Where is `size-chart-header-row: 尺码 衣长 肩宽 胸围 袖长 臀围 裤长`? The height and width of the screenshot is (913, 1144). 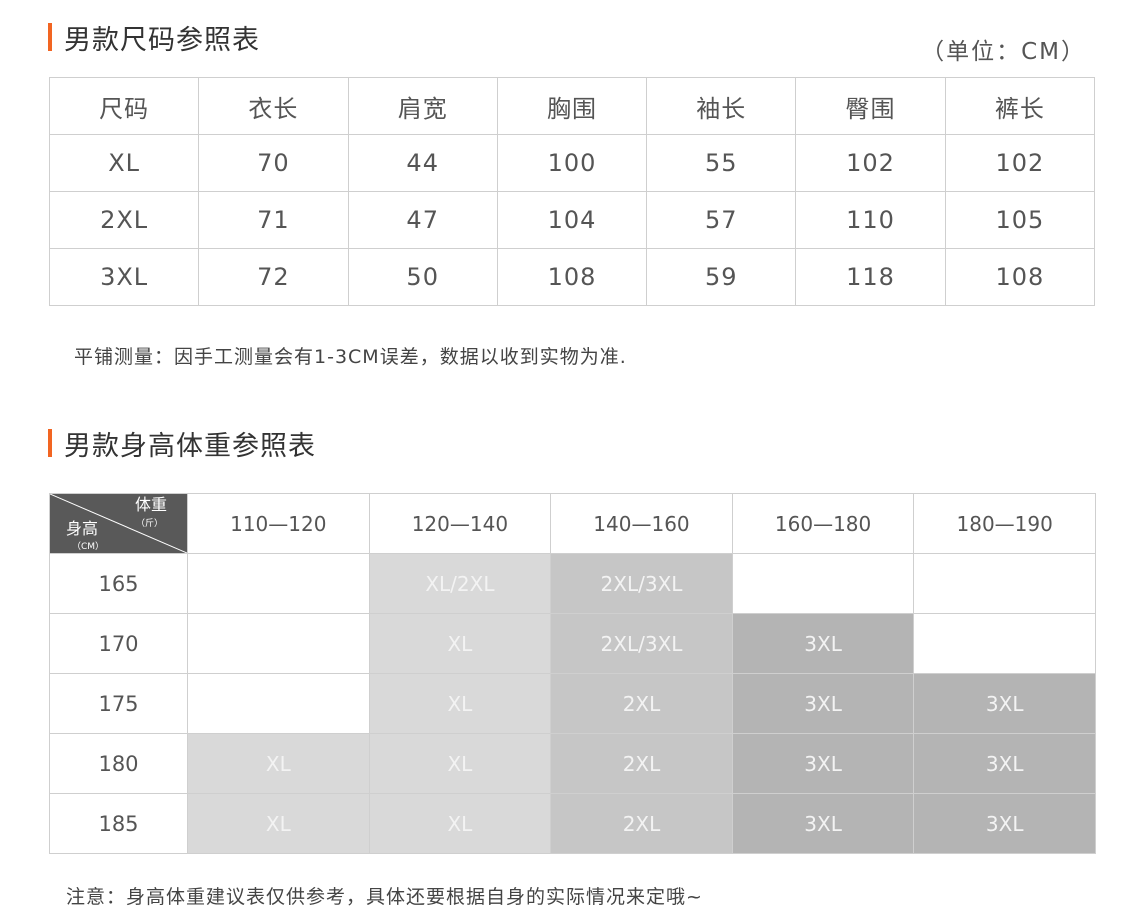 size-chart-header-row: 尺码 衣长 肩宽 胸围 袖长 臀围 裤长 is located at coordinates (572, 106).